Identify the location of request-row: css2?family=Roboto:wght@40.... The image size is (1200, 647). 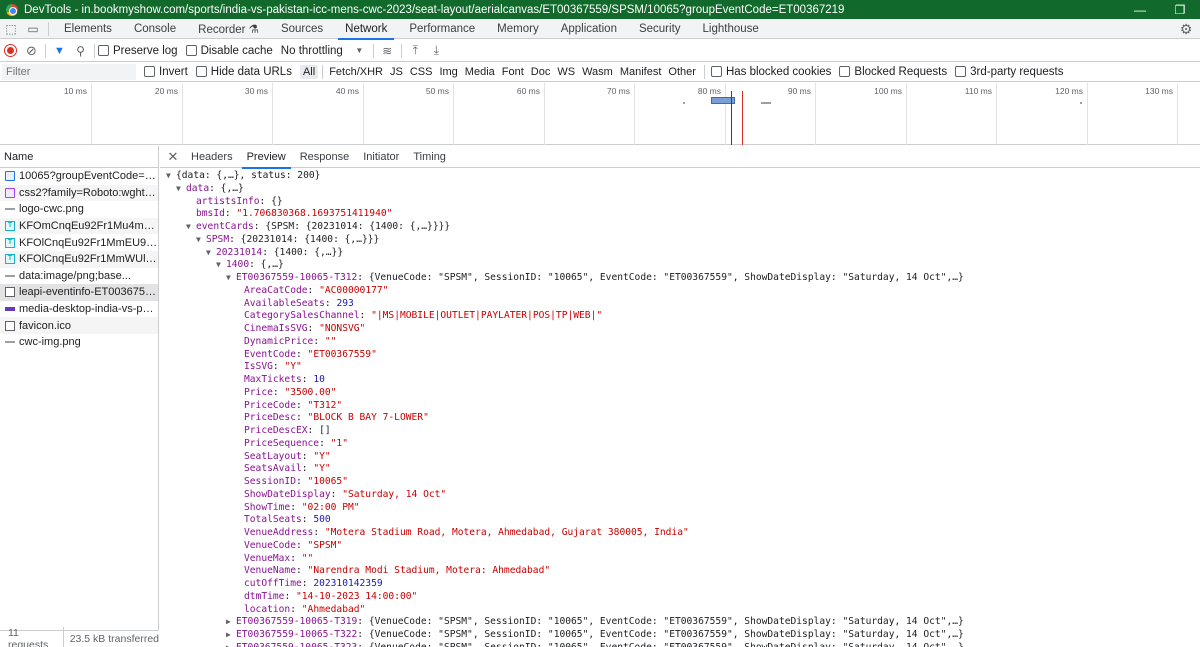
(79, 193).